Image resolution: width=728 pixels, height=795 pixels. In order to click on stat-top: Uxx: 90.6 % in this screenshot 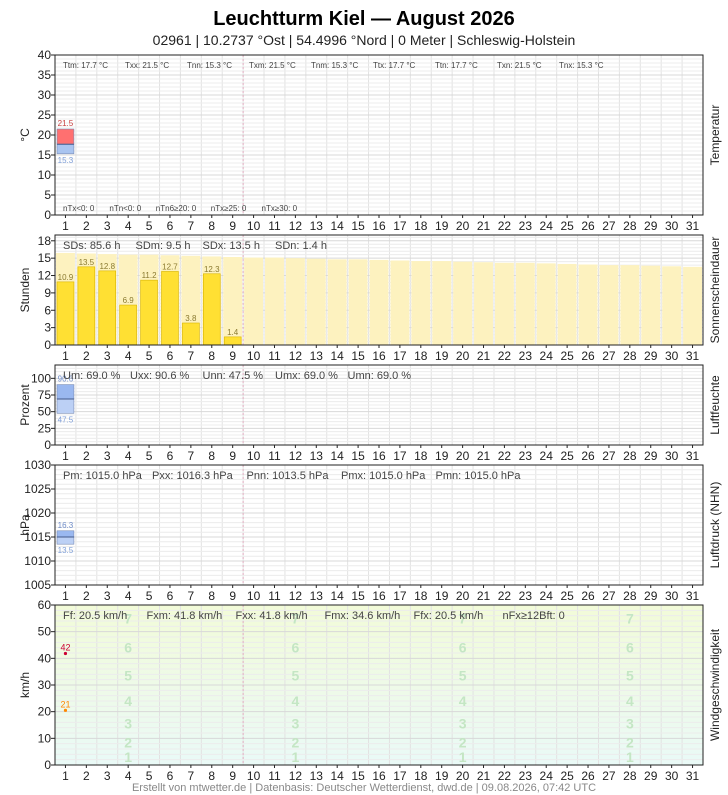, I will do `click(160, 376)`.